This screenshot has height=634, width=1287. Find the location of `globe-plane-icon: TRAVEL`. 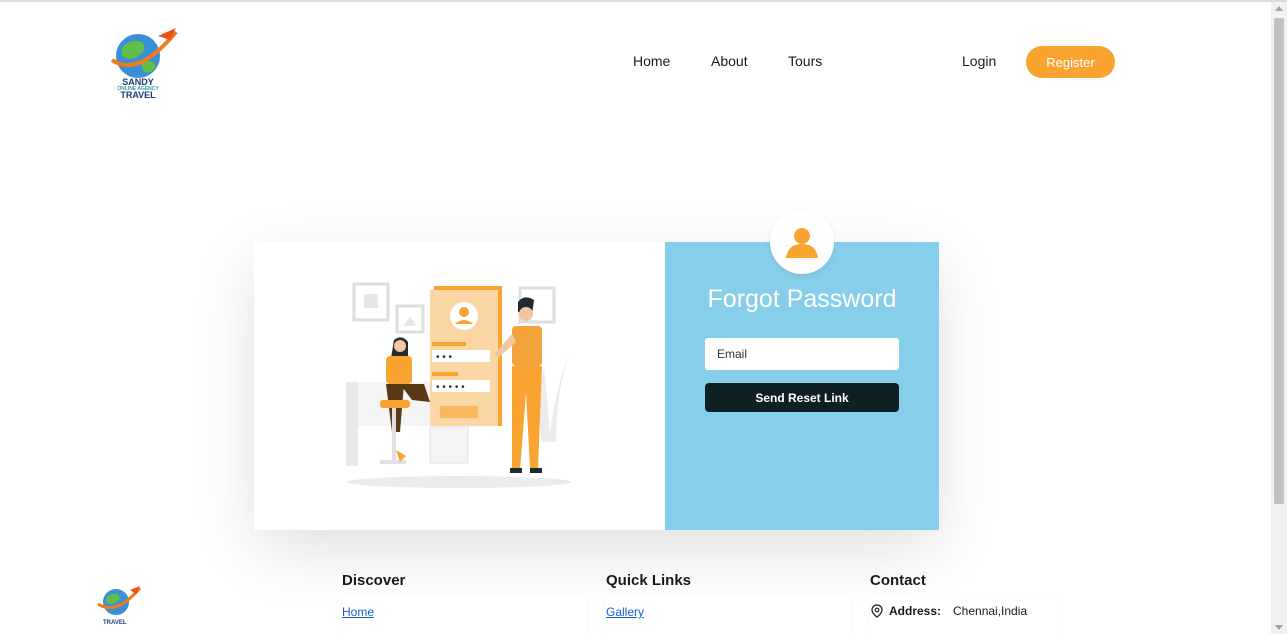

globe-plane-icon: TRAVEL is located at coordinates (119, 606).